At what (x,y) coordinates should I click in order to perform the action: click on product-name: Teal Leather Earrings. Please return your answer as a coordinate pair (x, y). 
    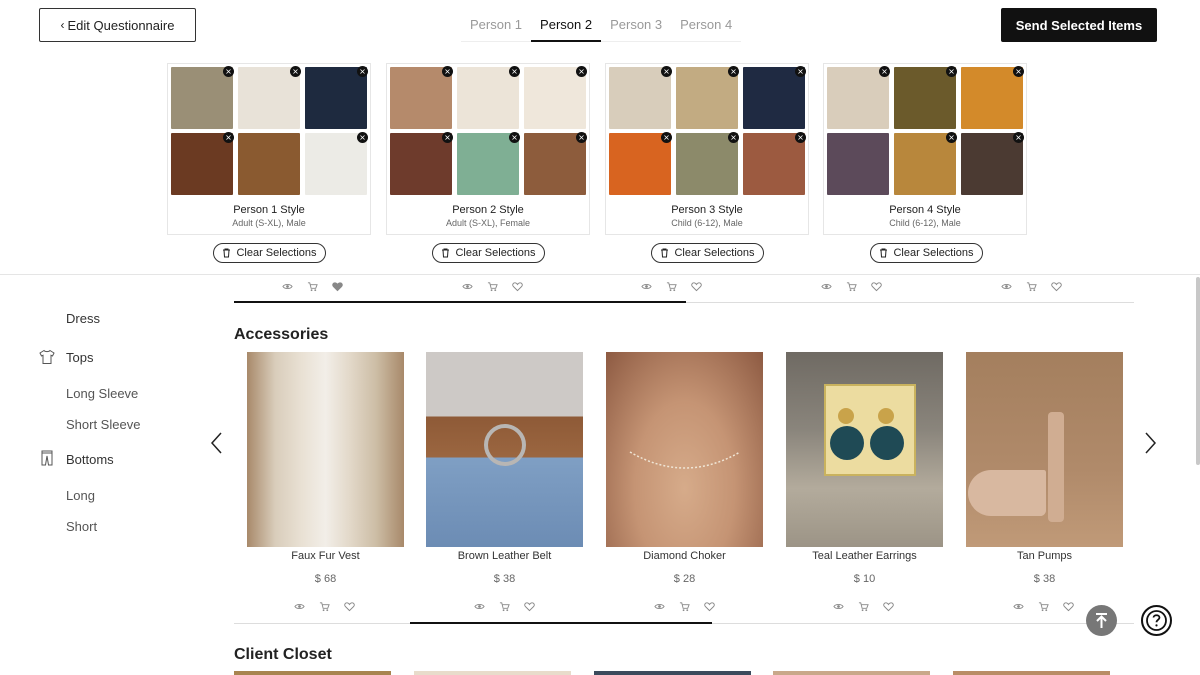
    Looking at the image, I should click on (864, 556).